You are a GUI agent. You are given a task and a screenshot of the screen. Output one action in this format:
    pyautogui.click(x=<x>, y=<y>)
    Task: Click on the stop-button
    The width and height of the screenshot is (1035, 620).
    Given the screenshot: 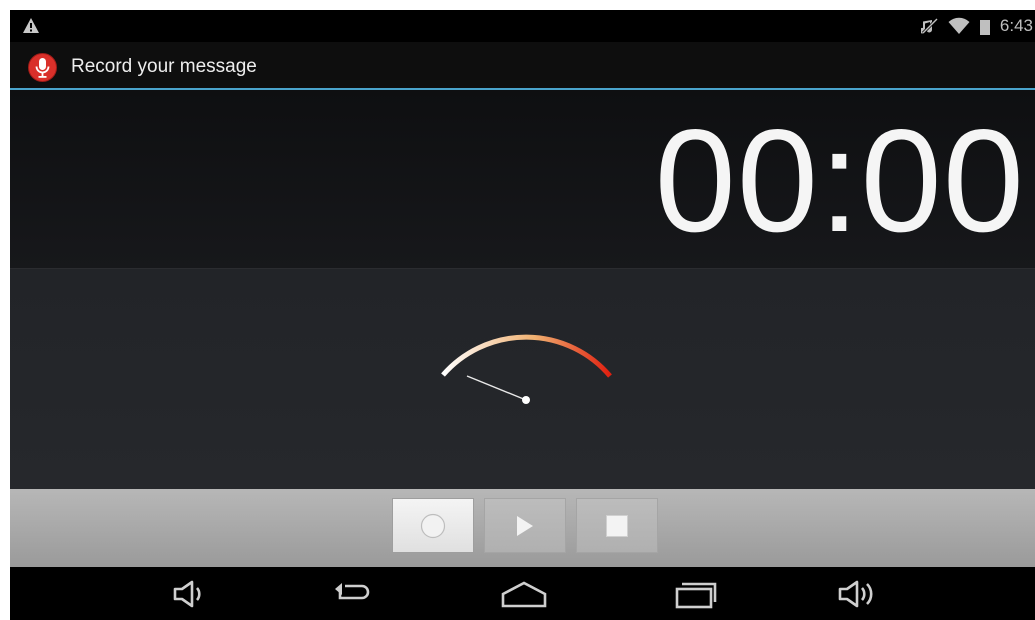 What is the action you would take?
    pyautogui.click(x=617, y=525)
    